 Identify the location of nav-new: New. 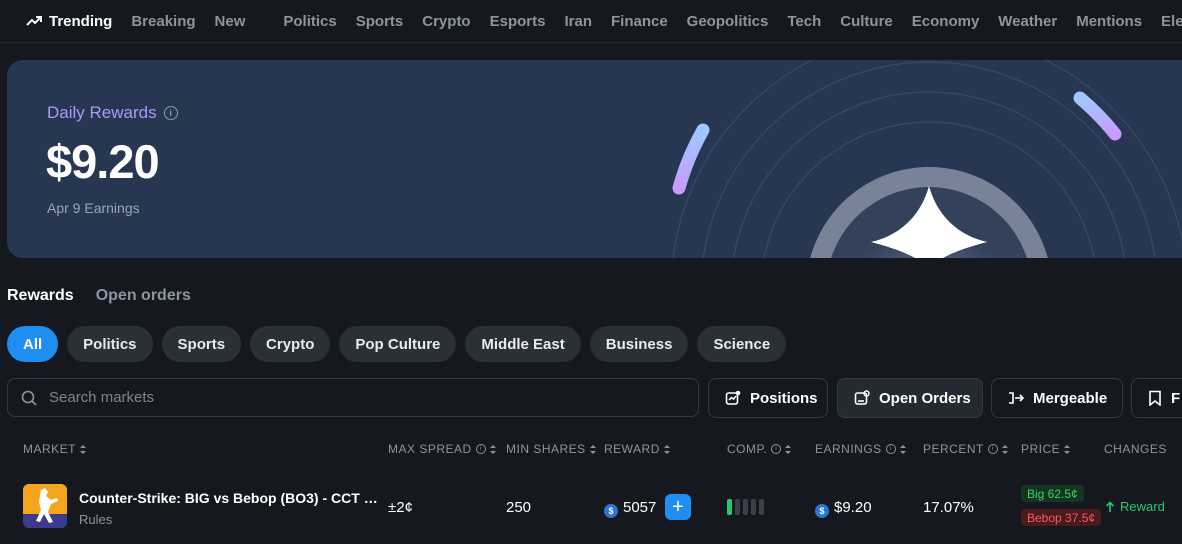
(230, 21).